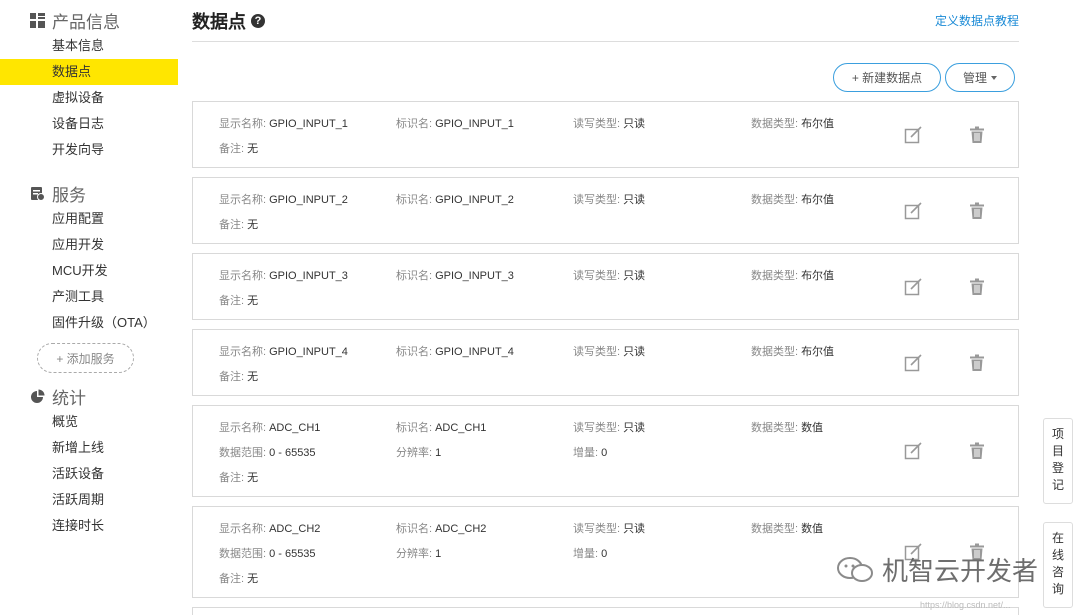 This screenshot has width=1080, height=615. I want to click on sidebar-item-test-tool: 产测工具, so click(89, 297).